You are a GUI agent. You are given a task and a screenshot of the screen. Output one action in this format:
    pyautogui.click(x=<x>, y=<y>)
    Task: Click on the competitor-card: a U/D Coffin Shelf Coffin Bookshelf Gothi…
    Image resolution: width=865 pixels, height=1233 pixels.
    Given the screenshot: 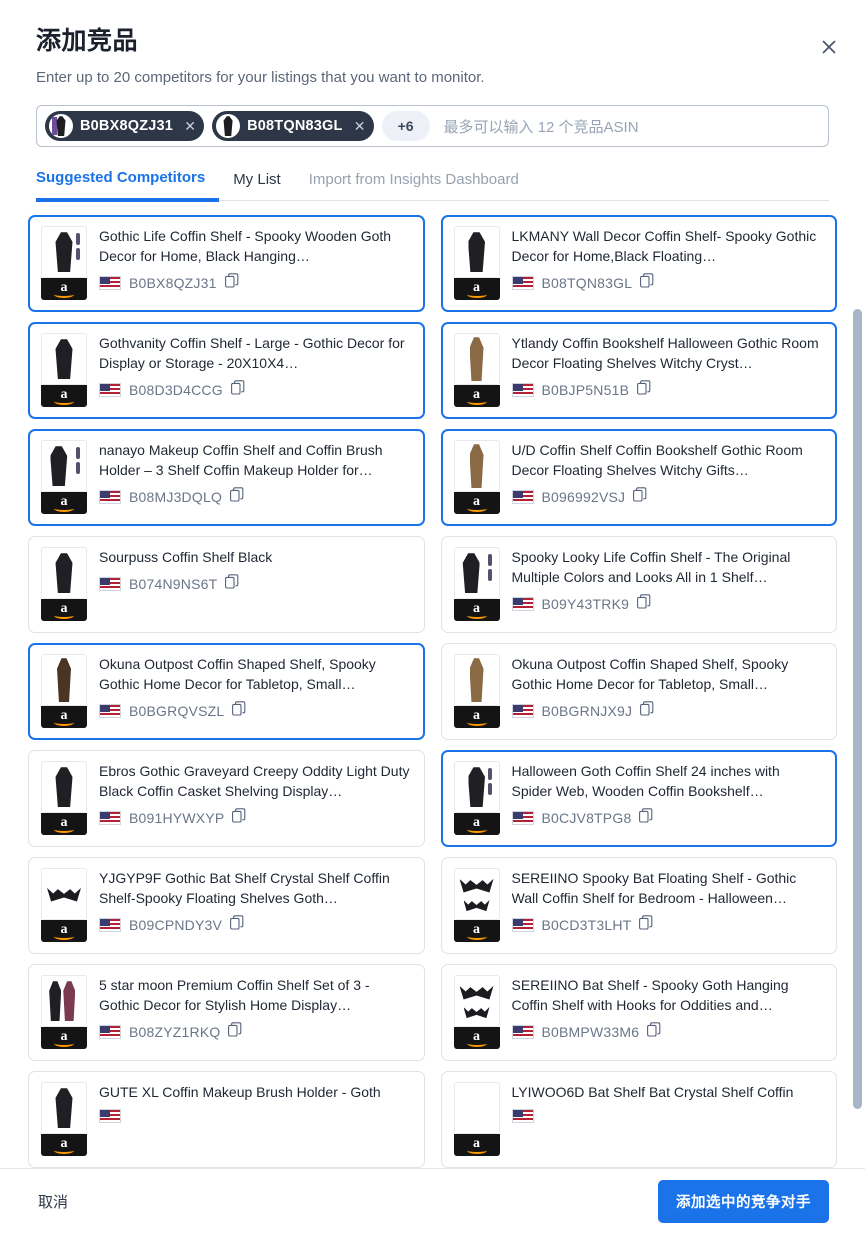 What is the action you would take?
    pyautogui.click(x=638, y=478)
    